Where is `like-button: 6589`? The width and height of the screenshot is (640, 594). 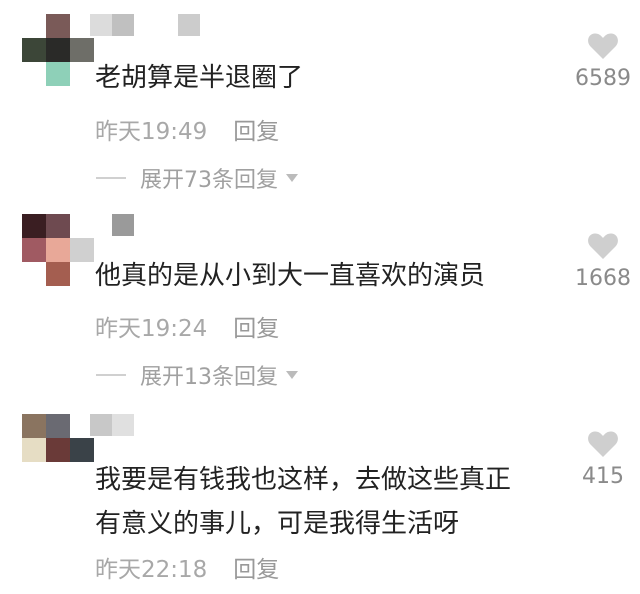
like-button: 6589 is located at coordinates (603, 61).